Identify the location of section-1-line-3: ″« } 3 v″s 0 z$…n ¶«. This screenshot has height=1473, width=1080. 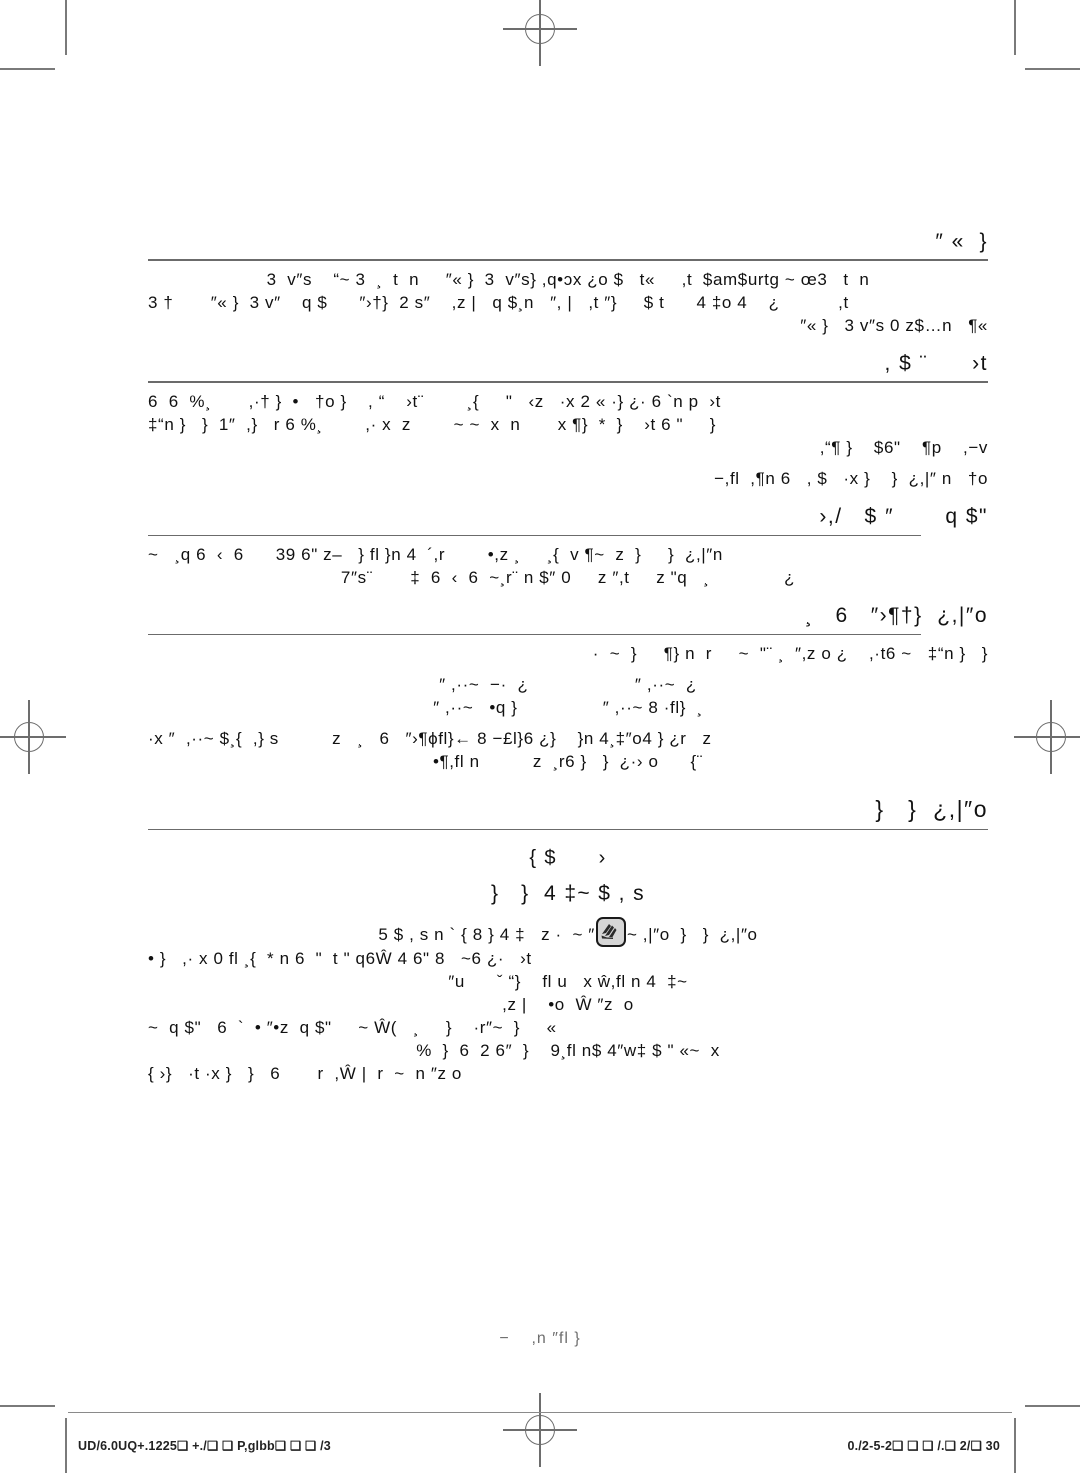
(894, 325).